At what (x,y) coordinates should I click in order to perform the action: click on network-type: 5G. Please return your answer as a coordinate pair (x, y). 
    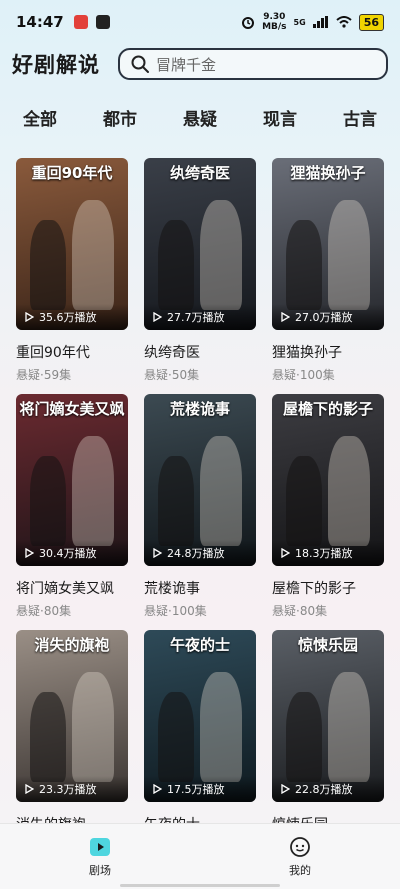
    Looking at the image, I should click on (299, 22).